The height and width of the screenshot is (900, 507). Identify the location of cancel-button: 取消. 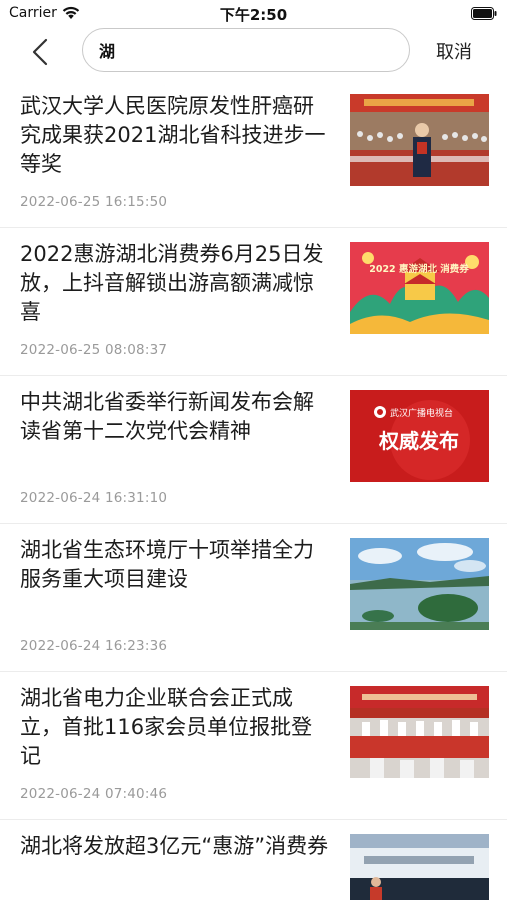
(454, 51).